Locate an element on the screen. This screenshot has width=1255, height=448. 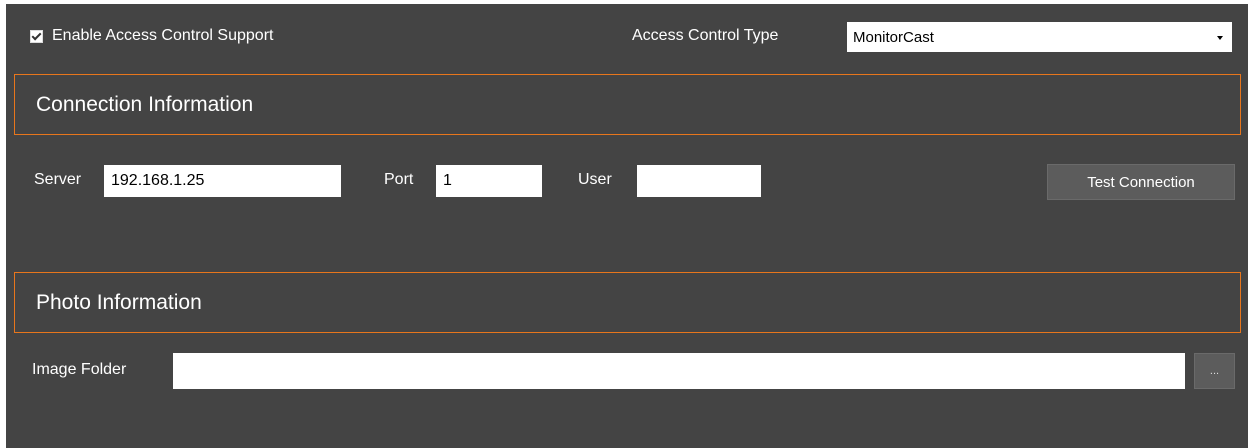
dropdown-arrow-icon is located at coordinates (1220, 38).